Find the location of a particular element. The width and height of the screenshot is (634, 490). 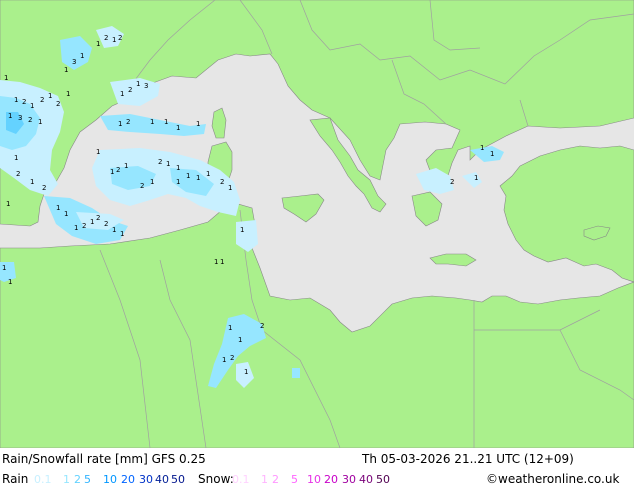

rain-key: 40 is located at coordinates (162, 479).